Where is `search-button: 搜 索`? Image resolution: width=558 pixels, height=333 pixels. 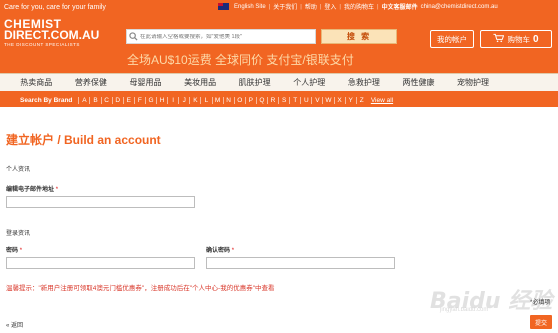 search-button: 搜 索 is located at coordinates (359, 36).